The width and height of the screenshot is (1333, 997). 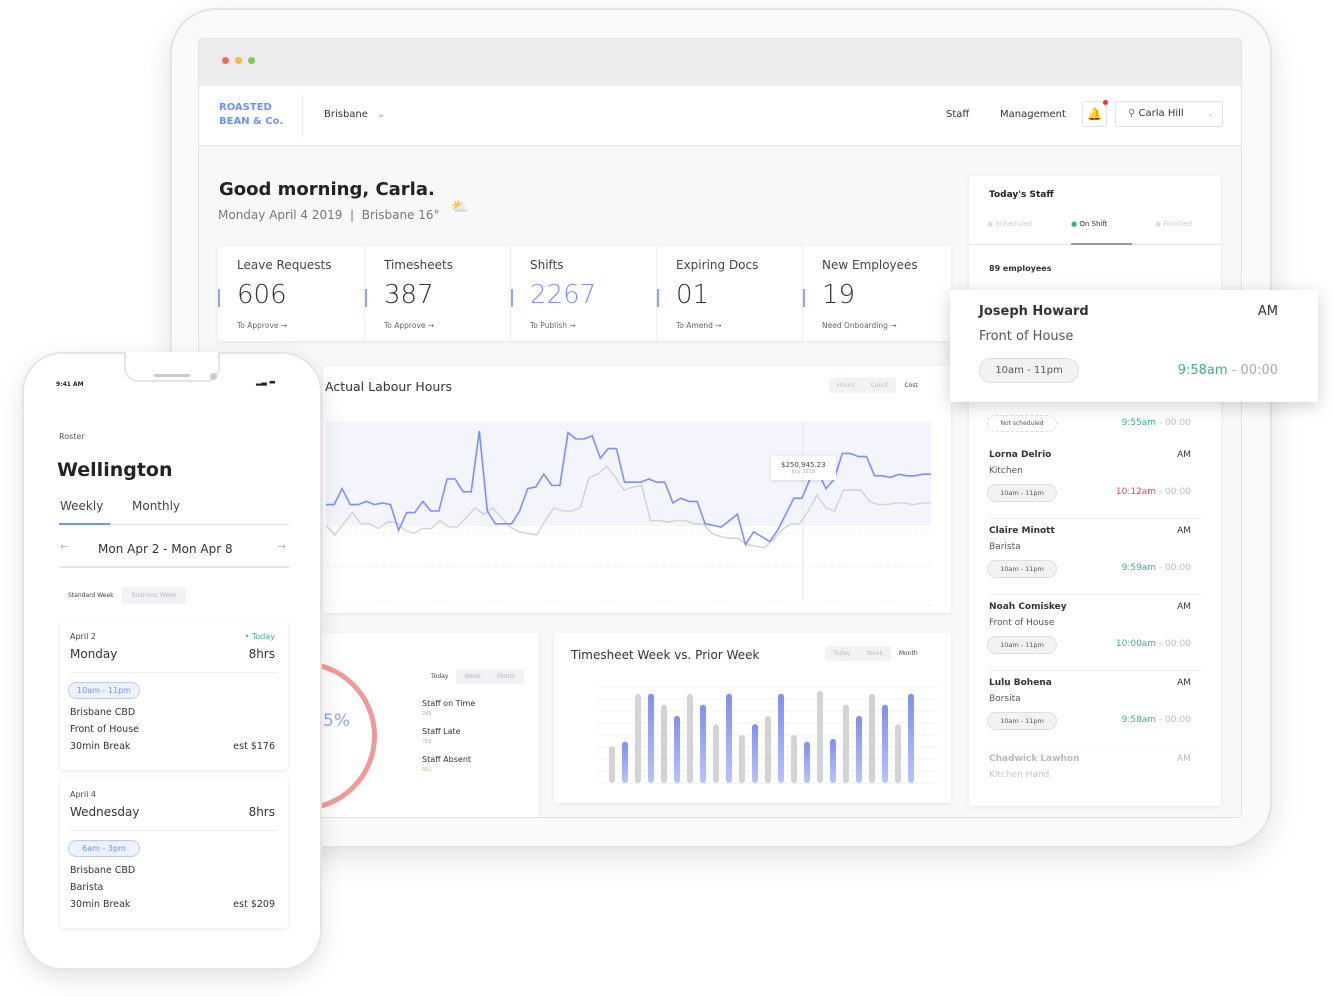 What do you see at coordinates (460, 207) in the screenshot?
I see `weather-icon: ⛅` at bounding box center [460, 207].